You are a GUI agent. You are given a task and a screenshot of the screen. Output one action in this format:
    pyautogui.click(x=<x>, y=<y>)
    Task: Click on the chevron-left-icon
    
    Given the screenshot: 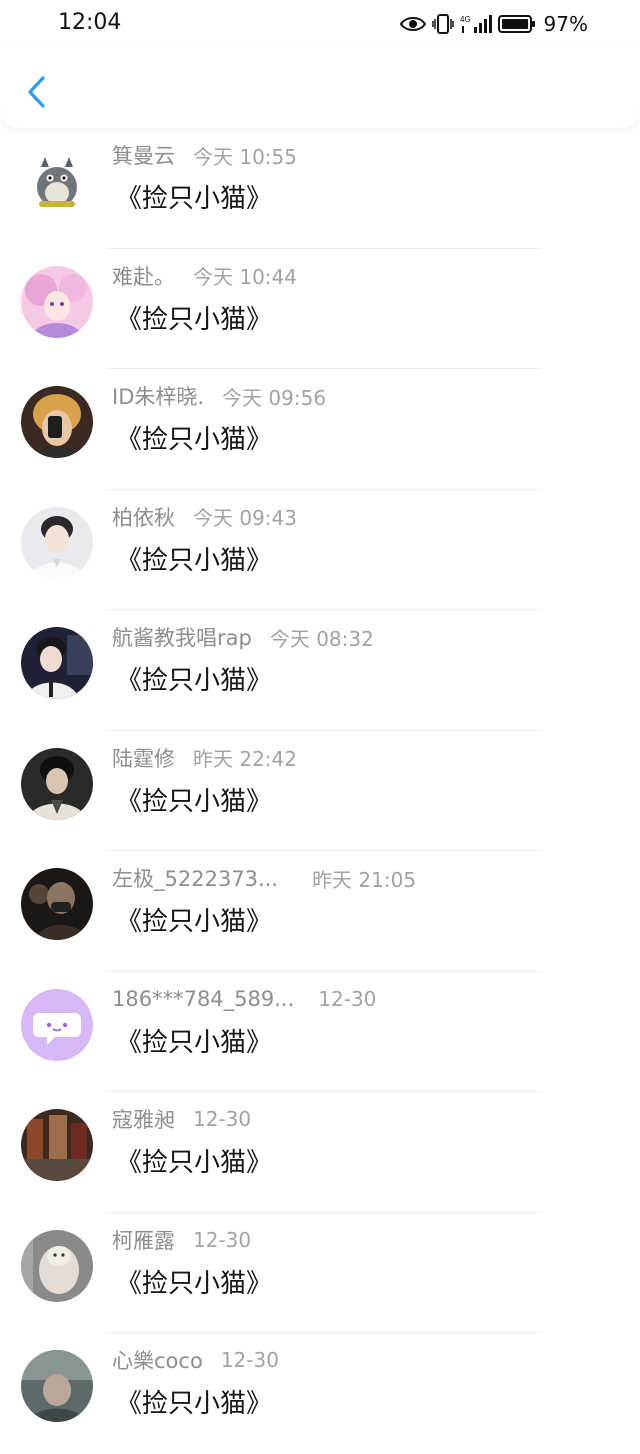 What is the action you would take?
    pyautogui.click(x=36, y=94)
    